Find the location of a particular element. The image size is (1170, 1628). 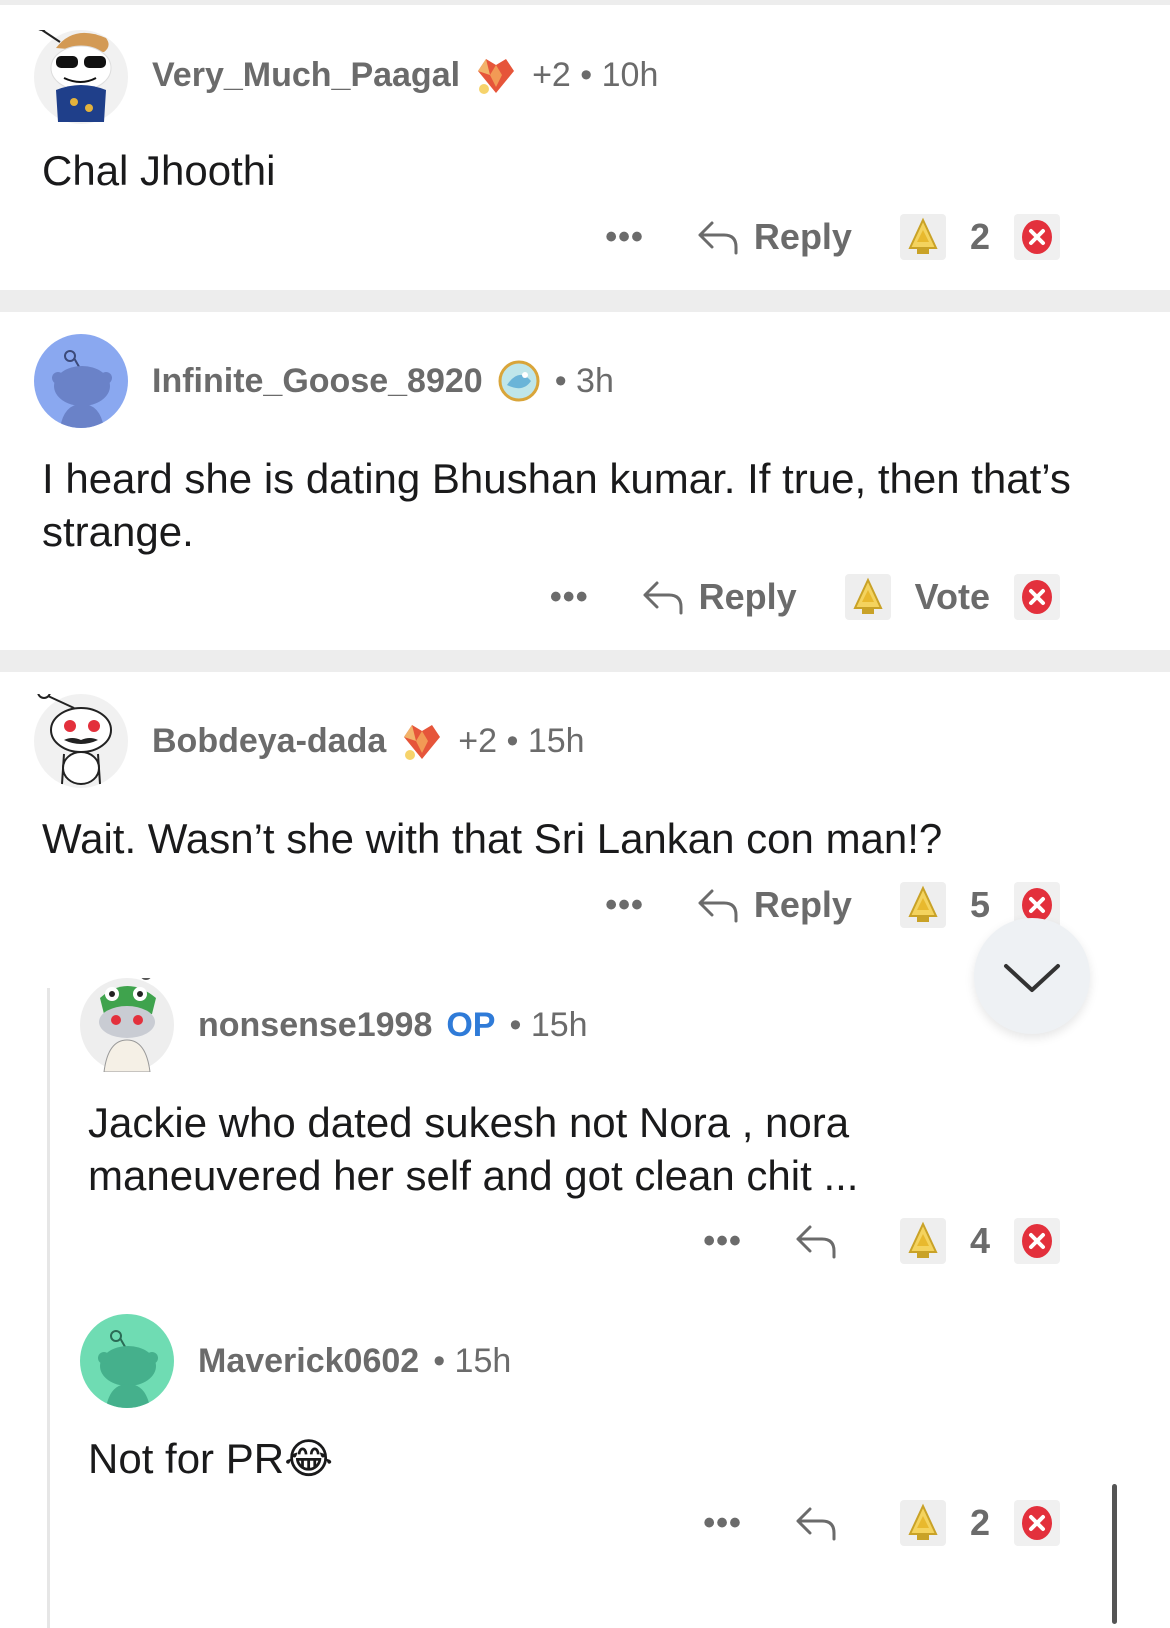

chevron-down-icon is located at coordinates (1032, 978).